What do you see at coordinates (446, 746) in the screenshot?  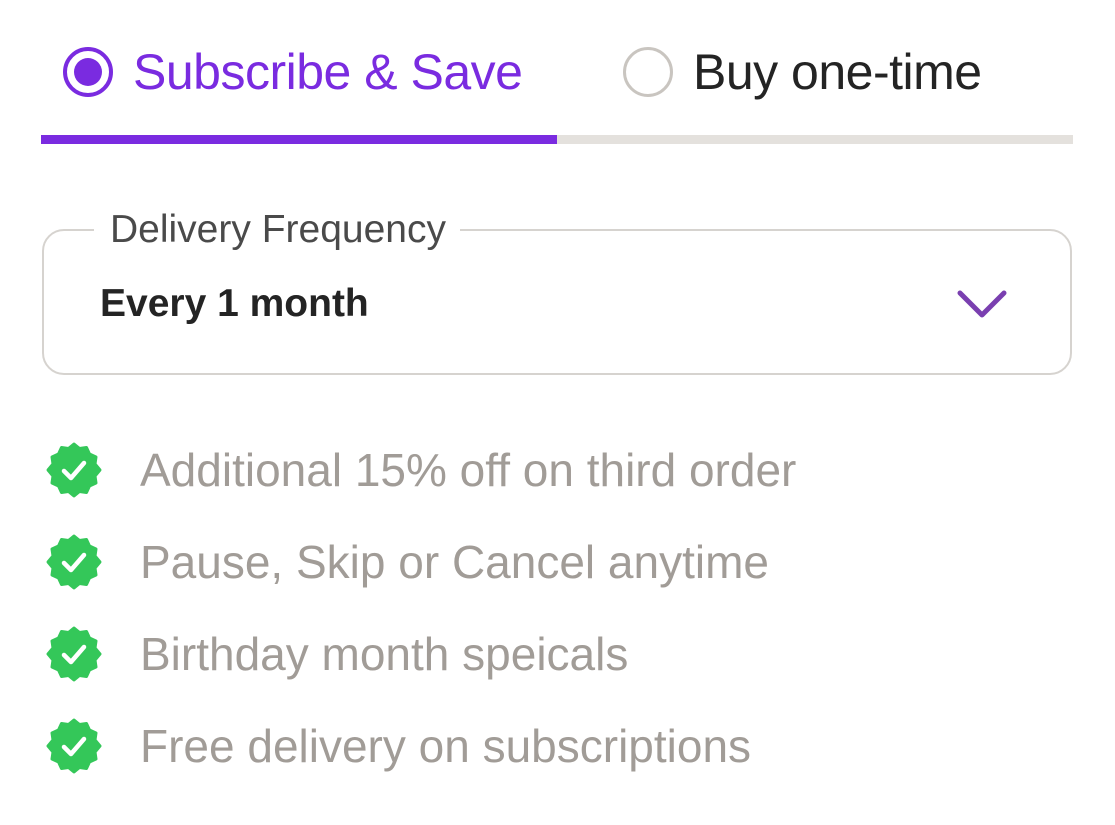 I see `benefit-text: Free delivery on subscriptions` at bounding box center [446, 746].